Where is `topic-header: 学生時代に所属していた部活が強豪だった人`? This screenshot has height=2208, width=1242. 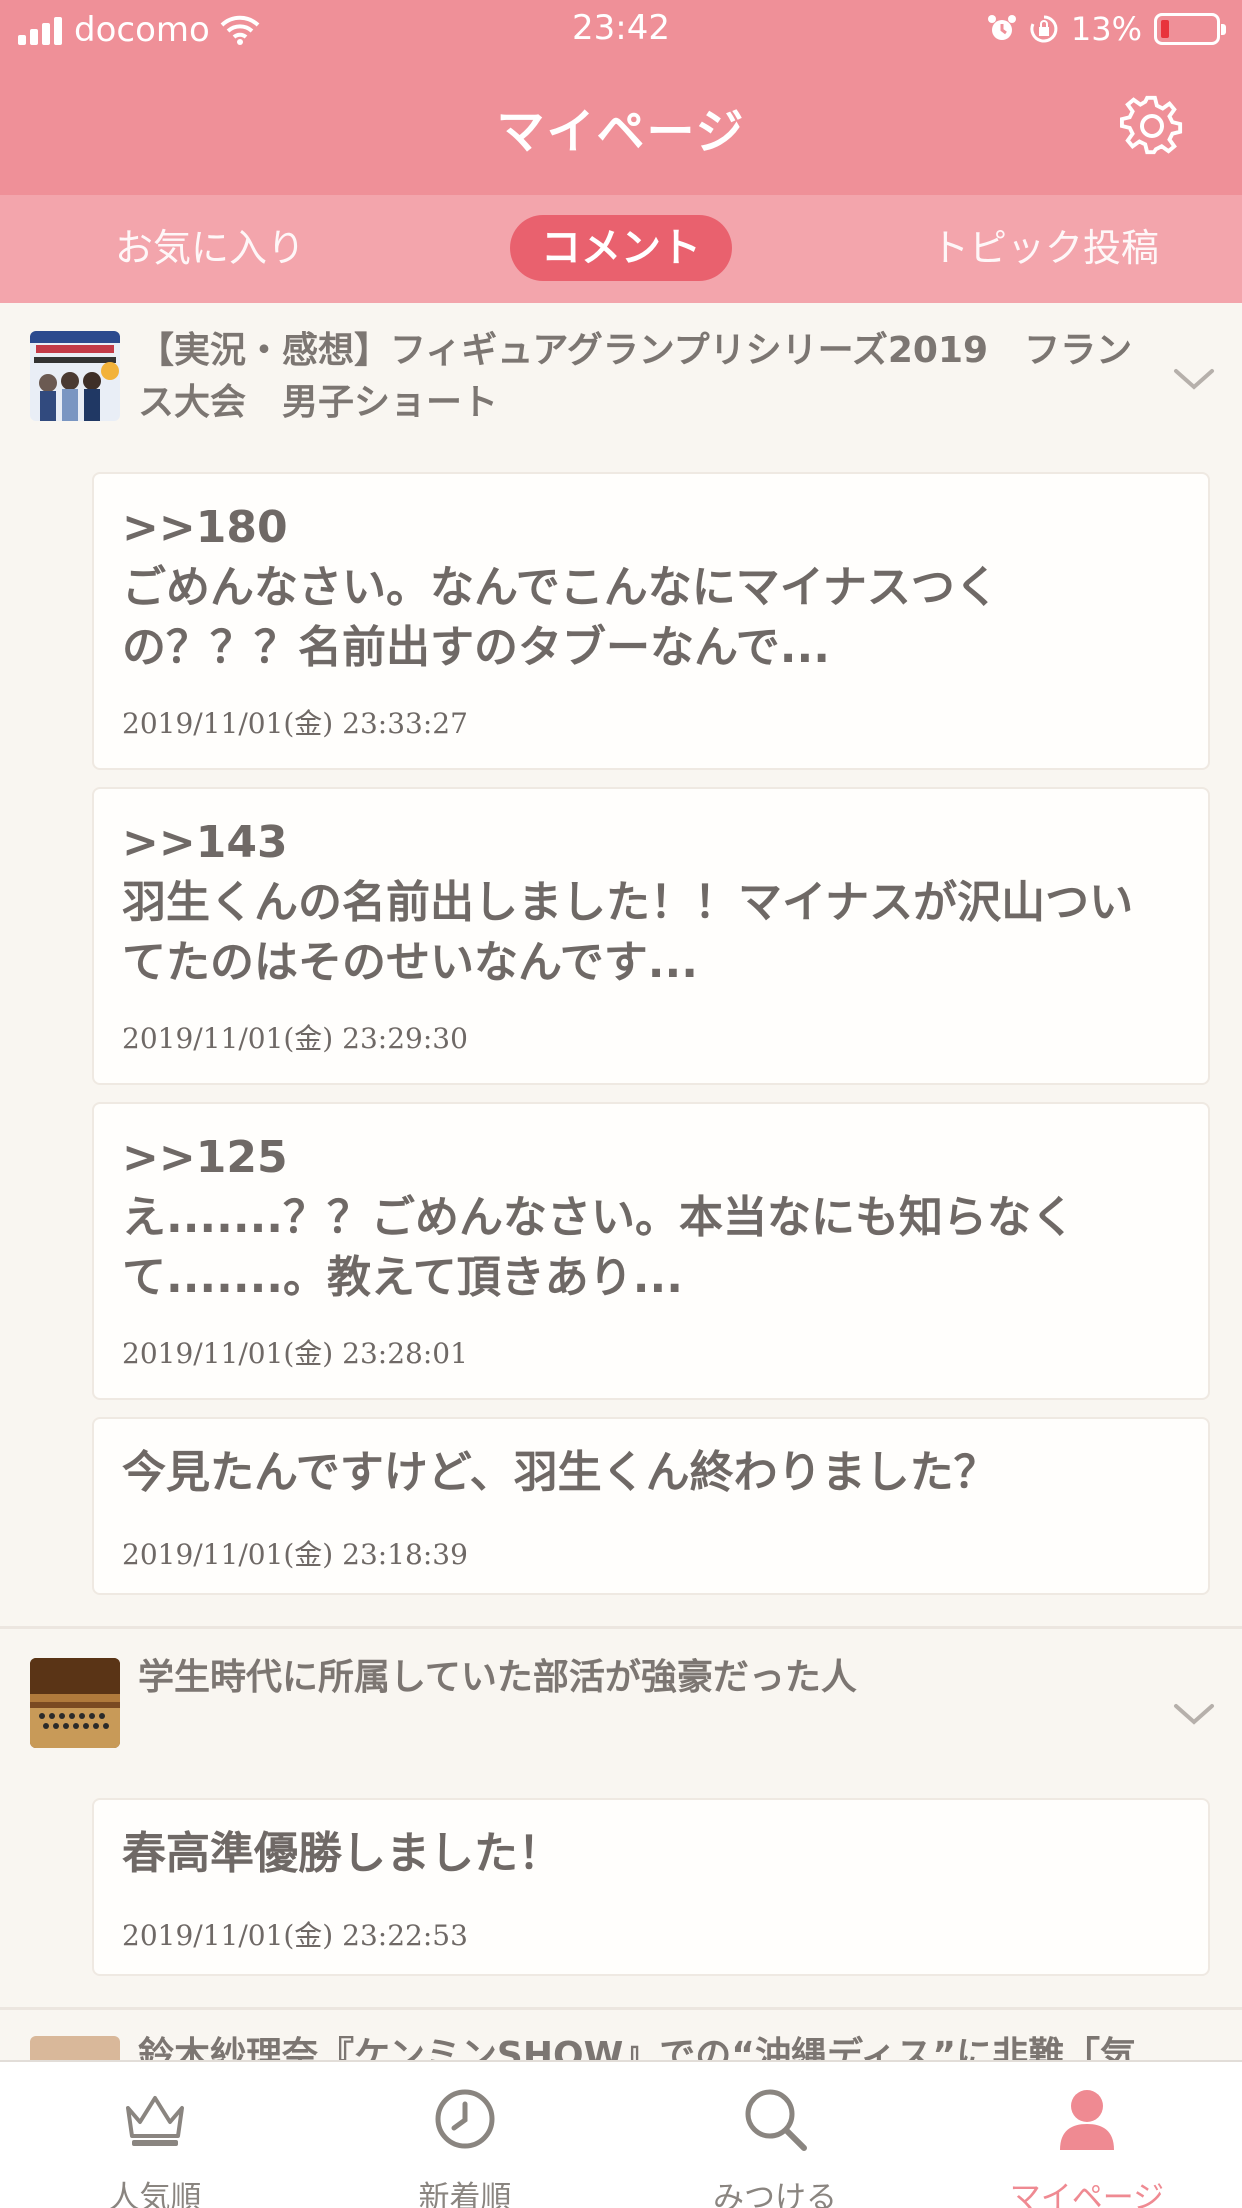
topic-header: 学生時代に所属していた部活が強豪だった人 is located at coordinates (621, 1710).